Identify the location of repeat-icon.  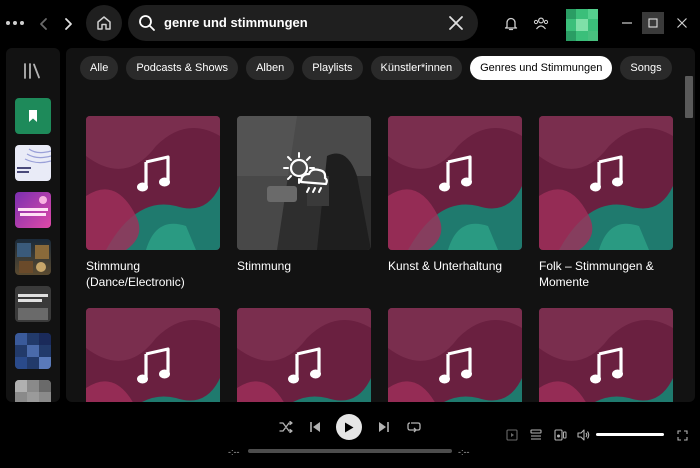
(414, 427).